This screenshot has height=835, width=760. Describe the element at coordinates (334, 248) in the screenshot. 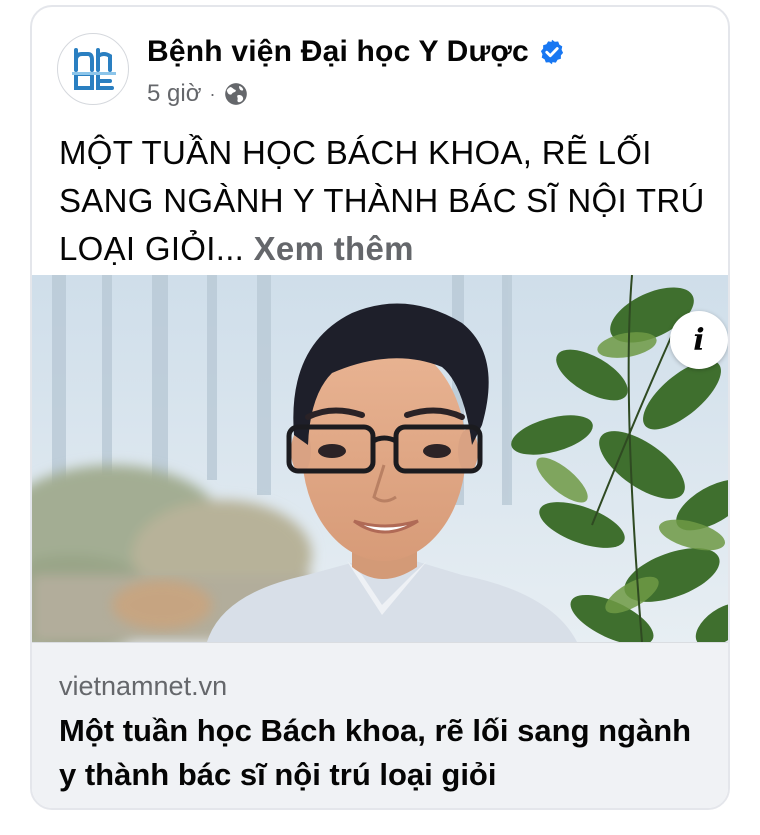

I see `see-more-link: Xem thêm` at that location.